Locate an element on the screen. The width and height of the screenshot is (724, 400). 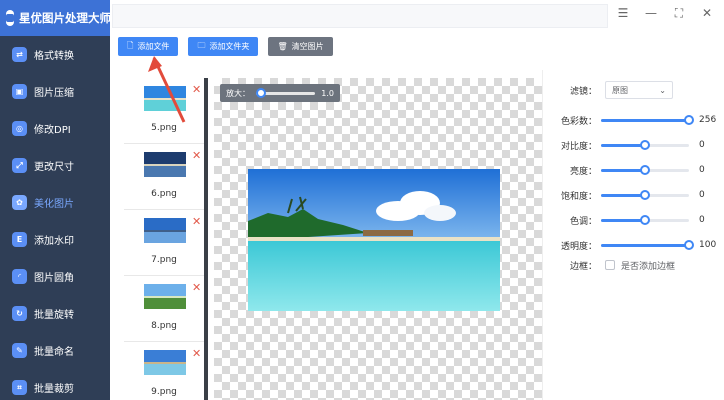
sidebar-item-label: 图片圆角 is located at coordinates (54, 278).